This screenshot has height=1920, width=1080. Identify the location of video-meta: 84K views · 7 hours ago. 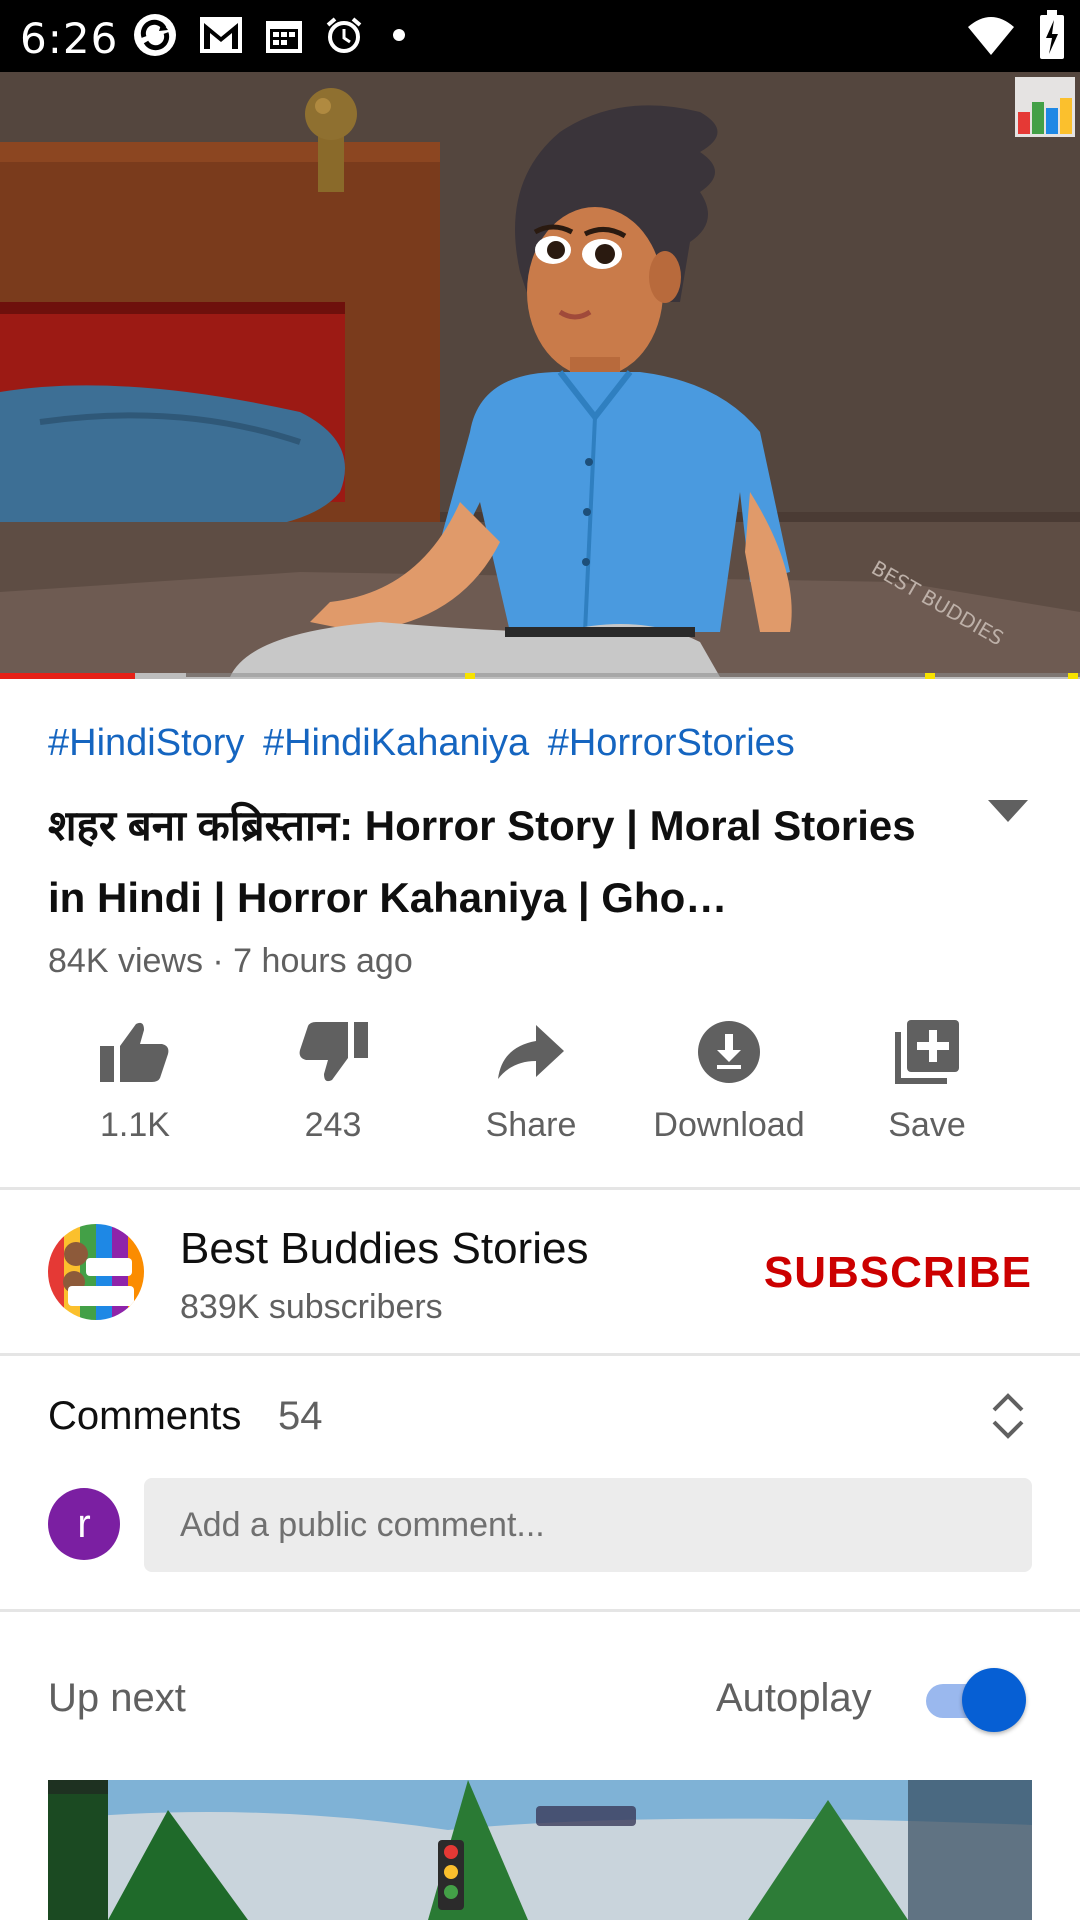
(230, 961).